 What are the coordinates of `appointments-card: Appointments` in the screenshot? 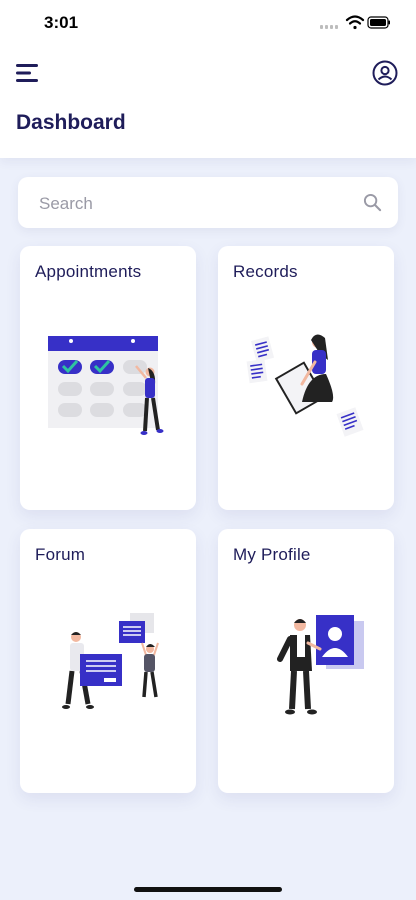 It's located at (108, 378).